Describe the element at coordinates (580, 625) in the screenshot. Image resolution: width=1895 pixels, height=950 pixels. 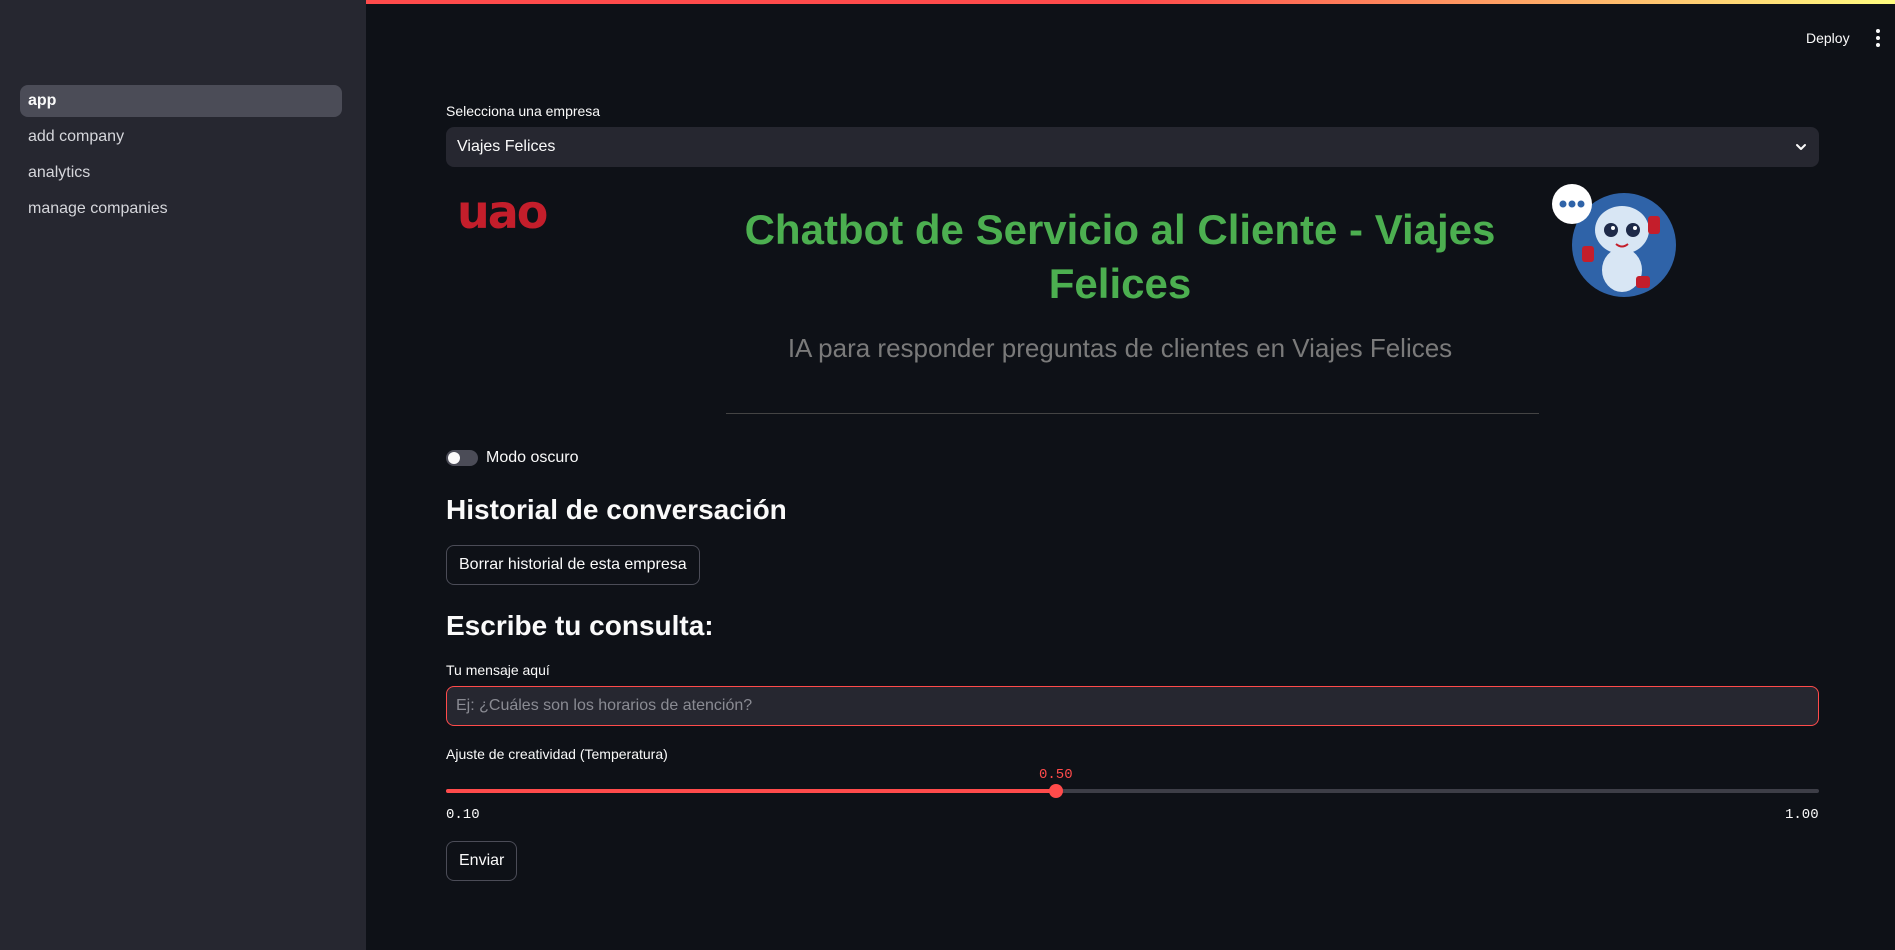
I see `query-heading: Escribe tu consulta:` at that location.